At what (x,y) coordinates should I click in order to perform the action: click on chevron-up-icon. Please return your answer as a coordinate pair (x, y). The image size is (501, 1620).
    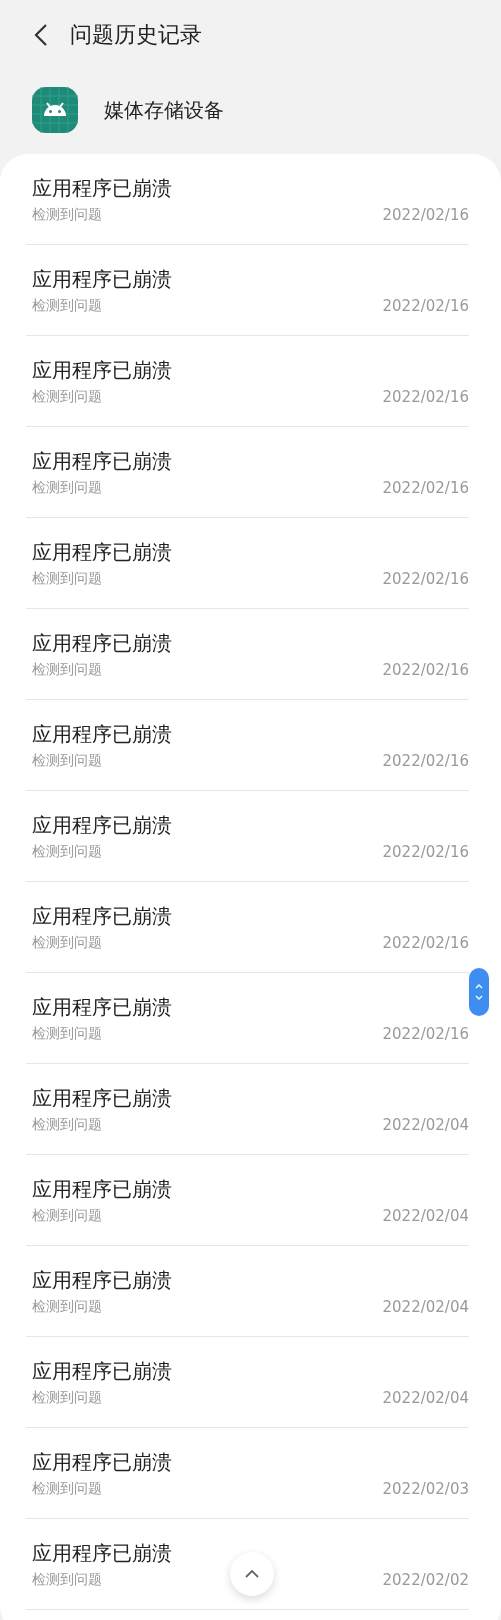
    Looking at the image, I should click on (252, 1574).